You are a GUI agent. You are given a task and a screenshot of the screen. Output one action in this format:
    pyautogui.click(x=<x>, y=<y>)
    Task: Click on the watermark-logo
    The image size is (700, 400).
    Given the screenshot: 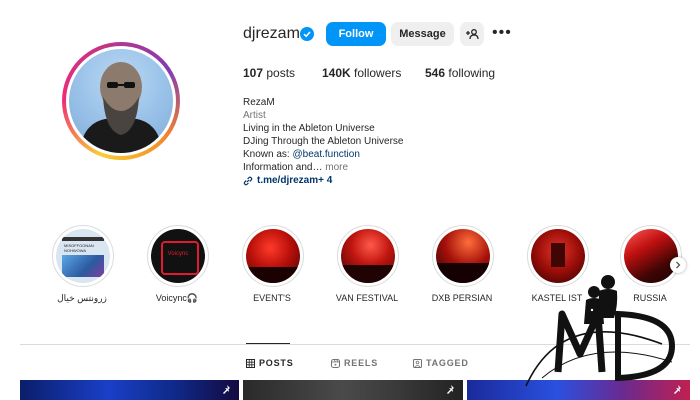 What is the action you would take?
    pyautogui.click(x=600, y=331)
    